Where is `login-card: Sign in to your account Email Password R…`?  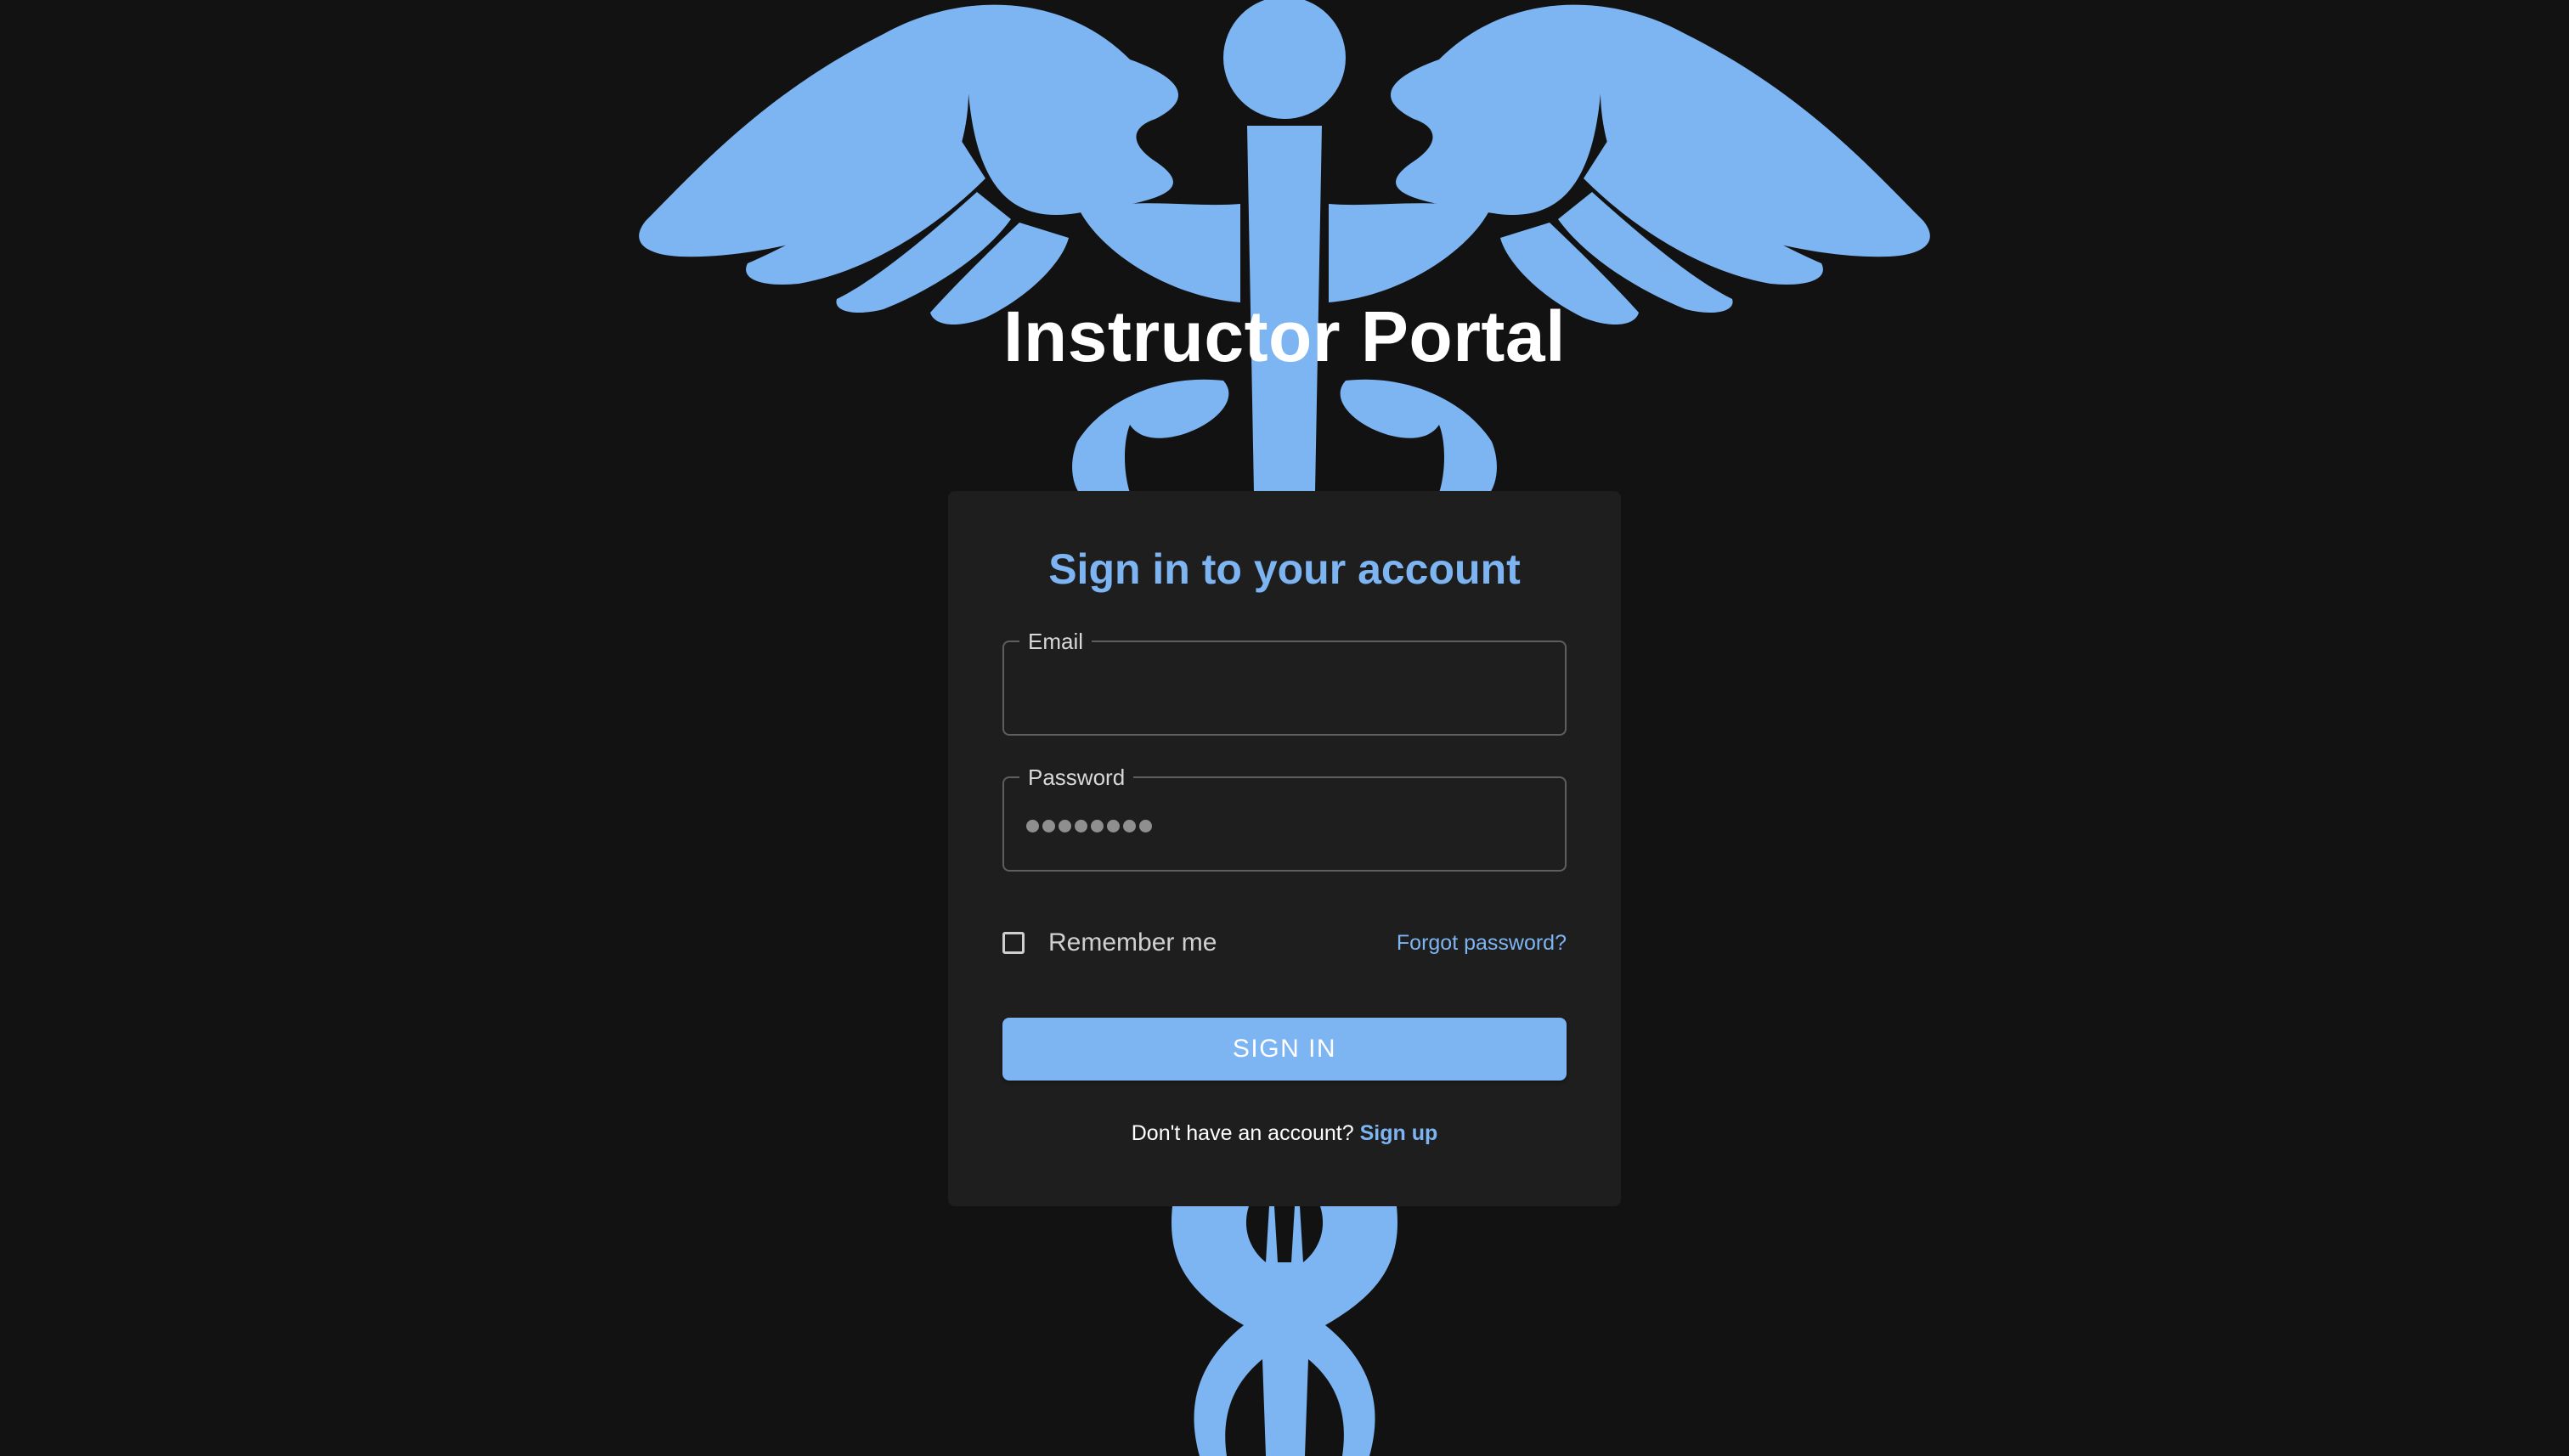
login-card: Sign in to your account Email Password R… is located at coordinates (1284, 848).